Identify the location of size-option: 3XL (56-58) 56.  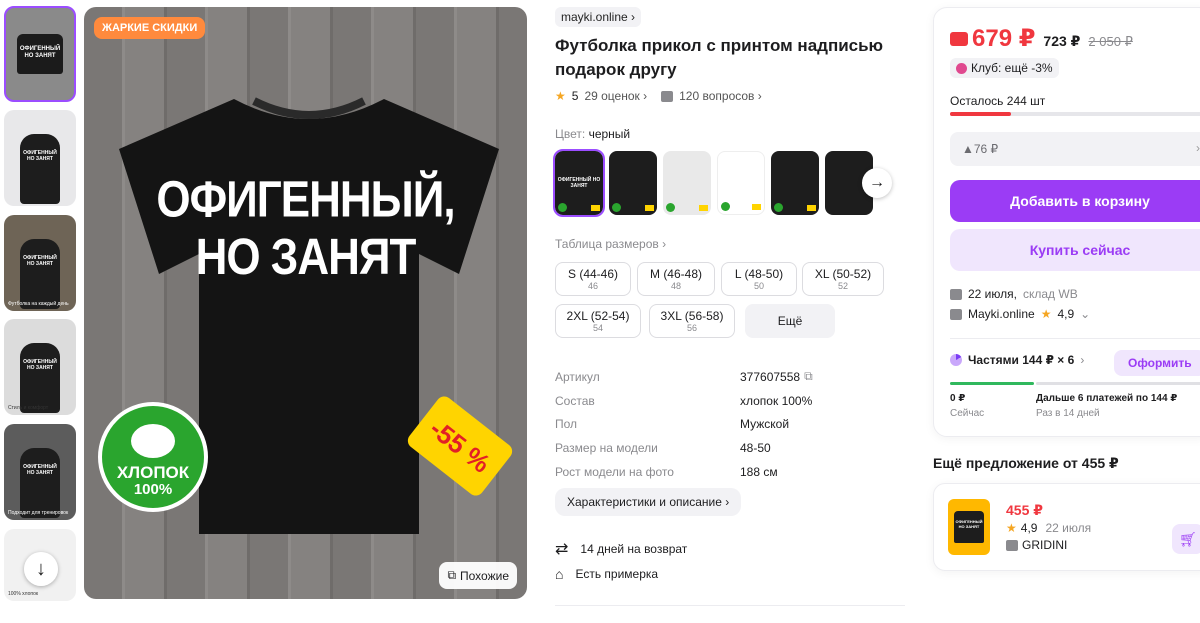
(692, 321).